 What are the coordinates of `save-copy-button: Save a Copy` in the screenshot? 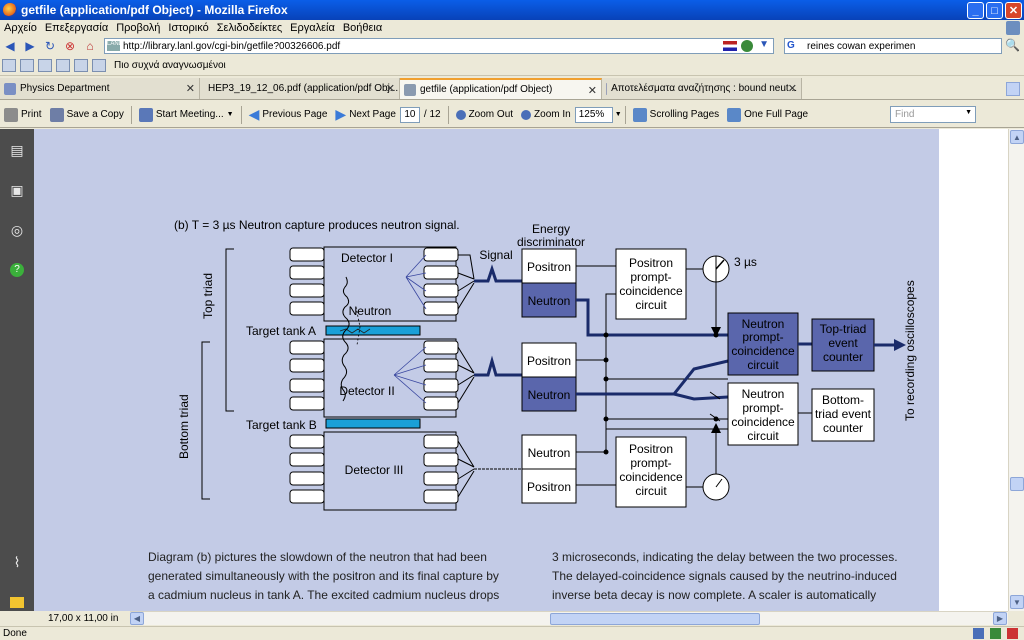 It's located at (87, 115).